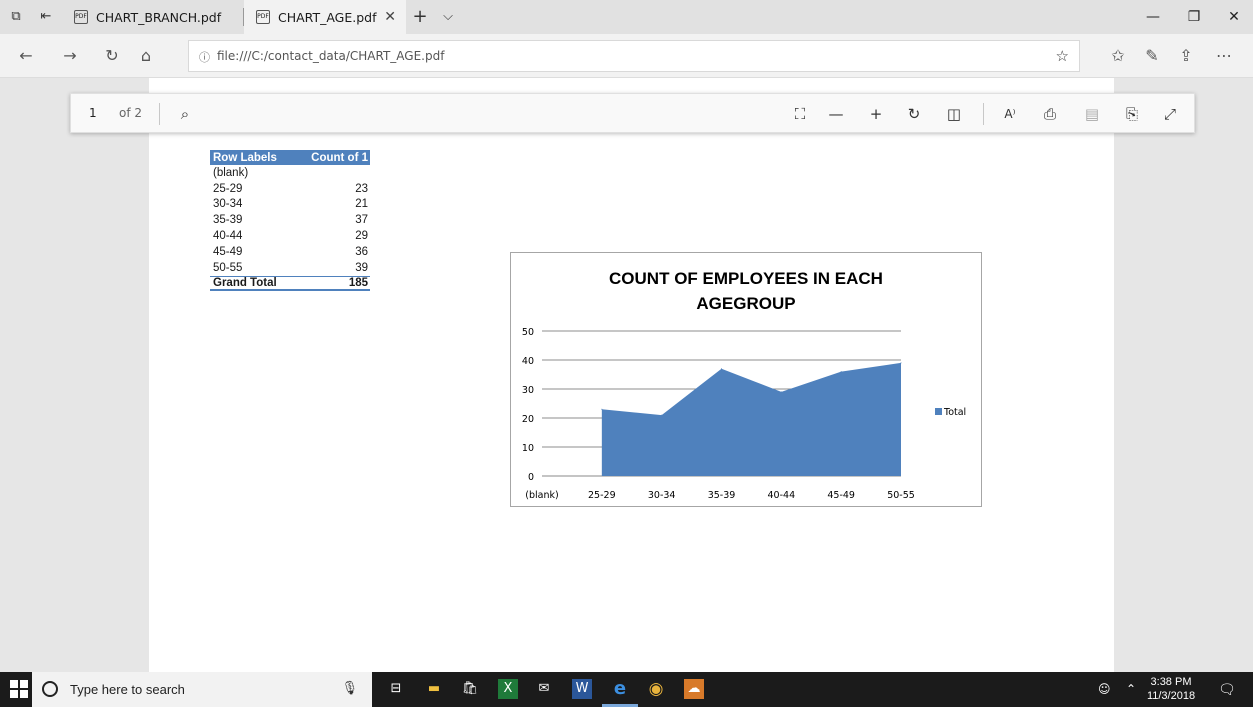  I want to click on windows-start-icon, so click(19, 689).